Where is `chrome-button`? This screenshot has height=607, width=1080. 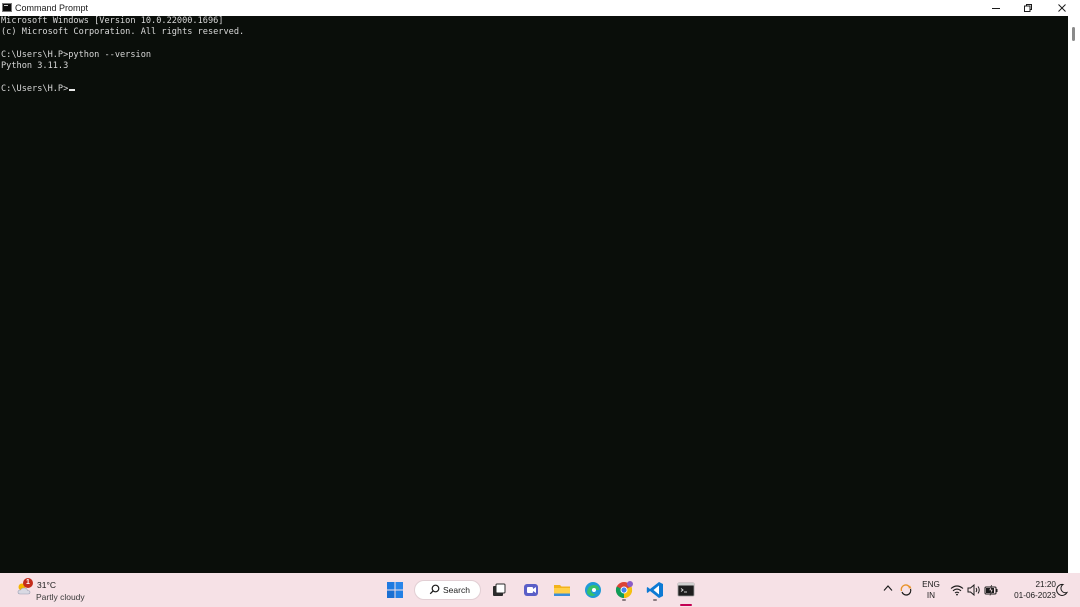 chrome-button is located at coordinates (624, 590).